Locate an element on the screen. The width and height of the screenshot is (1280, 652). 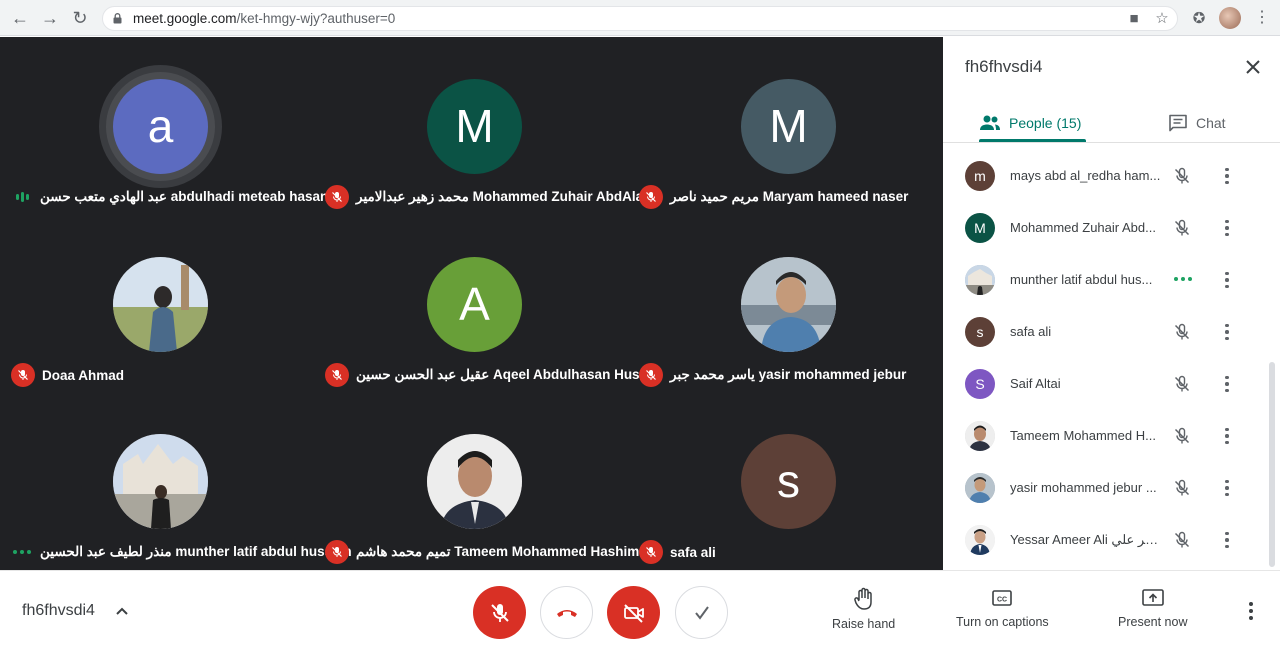
captions-label: Turn on captions is located at coordinates (1002, 622).